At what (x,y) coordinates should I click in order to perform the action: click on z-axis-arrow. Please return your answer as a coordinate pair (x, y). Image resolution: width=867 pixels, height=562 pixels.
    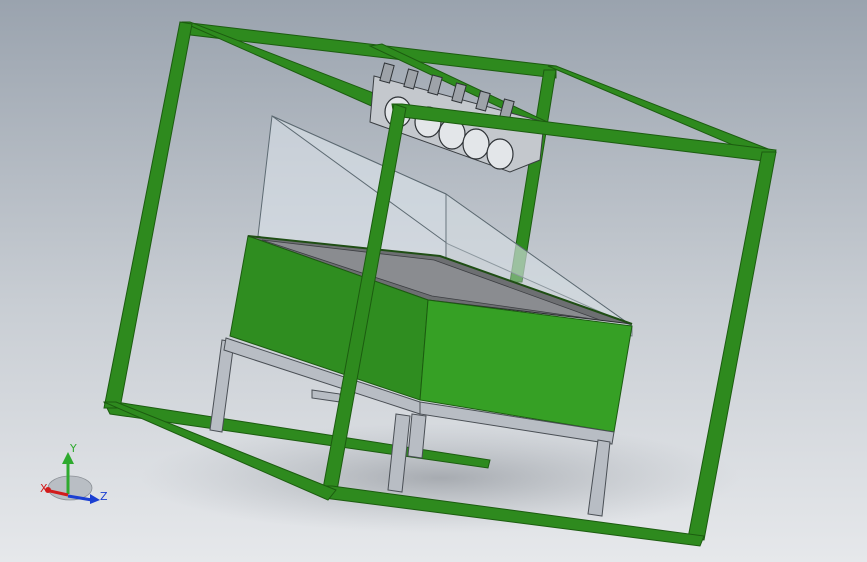
    Looking at the image, I should click on (95, 499).